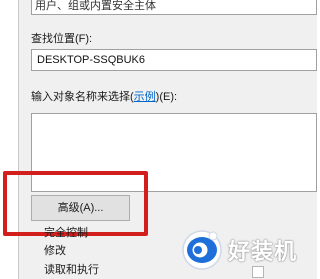  What do you see at coordinates (62, 39) in the screenshot?
I see `location-label: 查找位置(F):` at bounding box center [62, 39].